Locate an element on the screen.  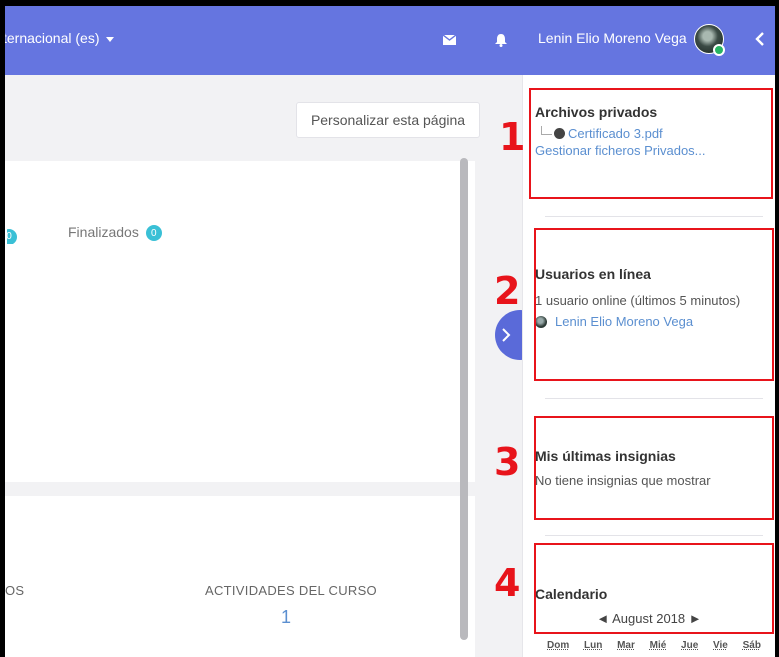
main-scrollbar is located at coordinates (464, 399).